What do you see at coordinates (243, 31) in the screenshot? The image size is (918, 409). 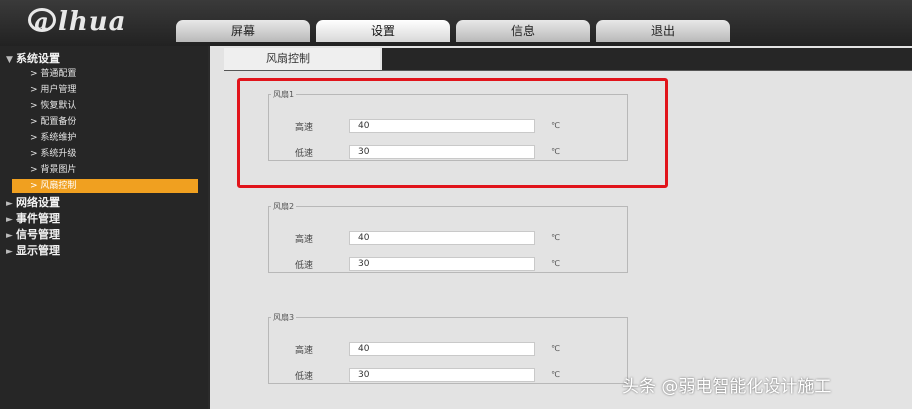 I see `tab-screen: 屏幕` at bounding box center [243, 31].